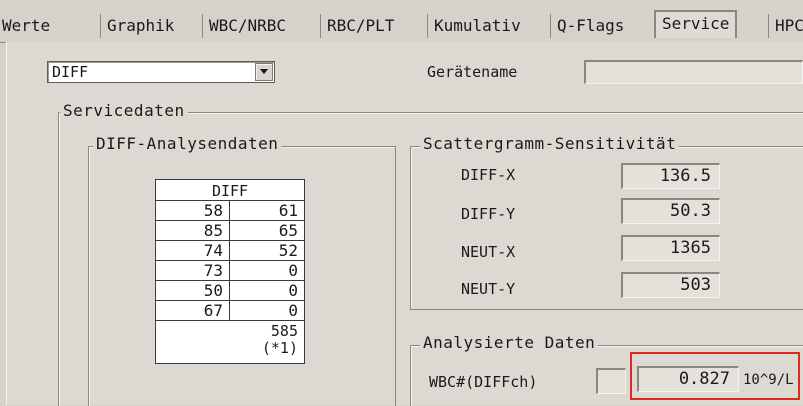  I want to click on table-cell: 65, so click(288, 230).